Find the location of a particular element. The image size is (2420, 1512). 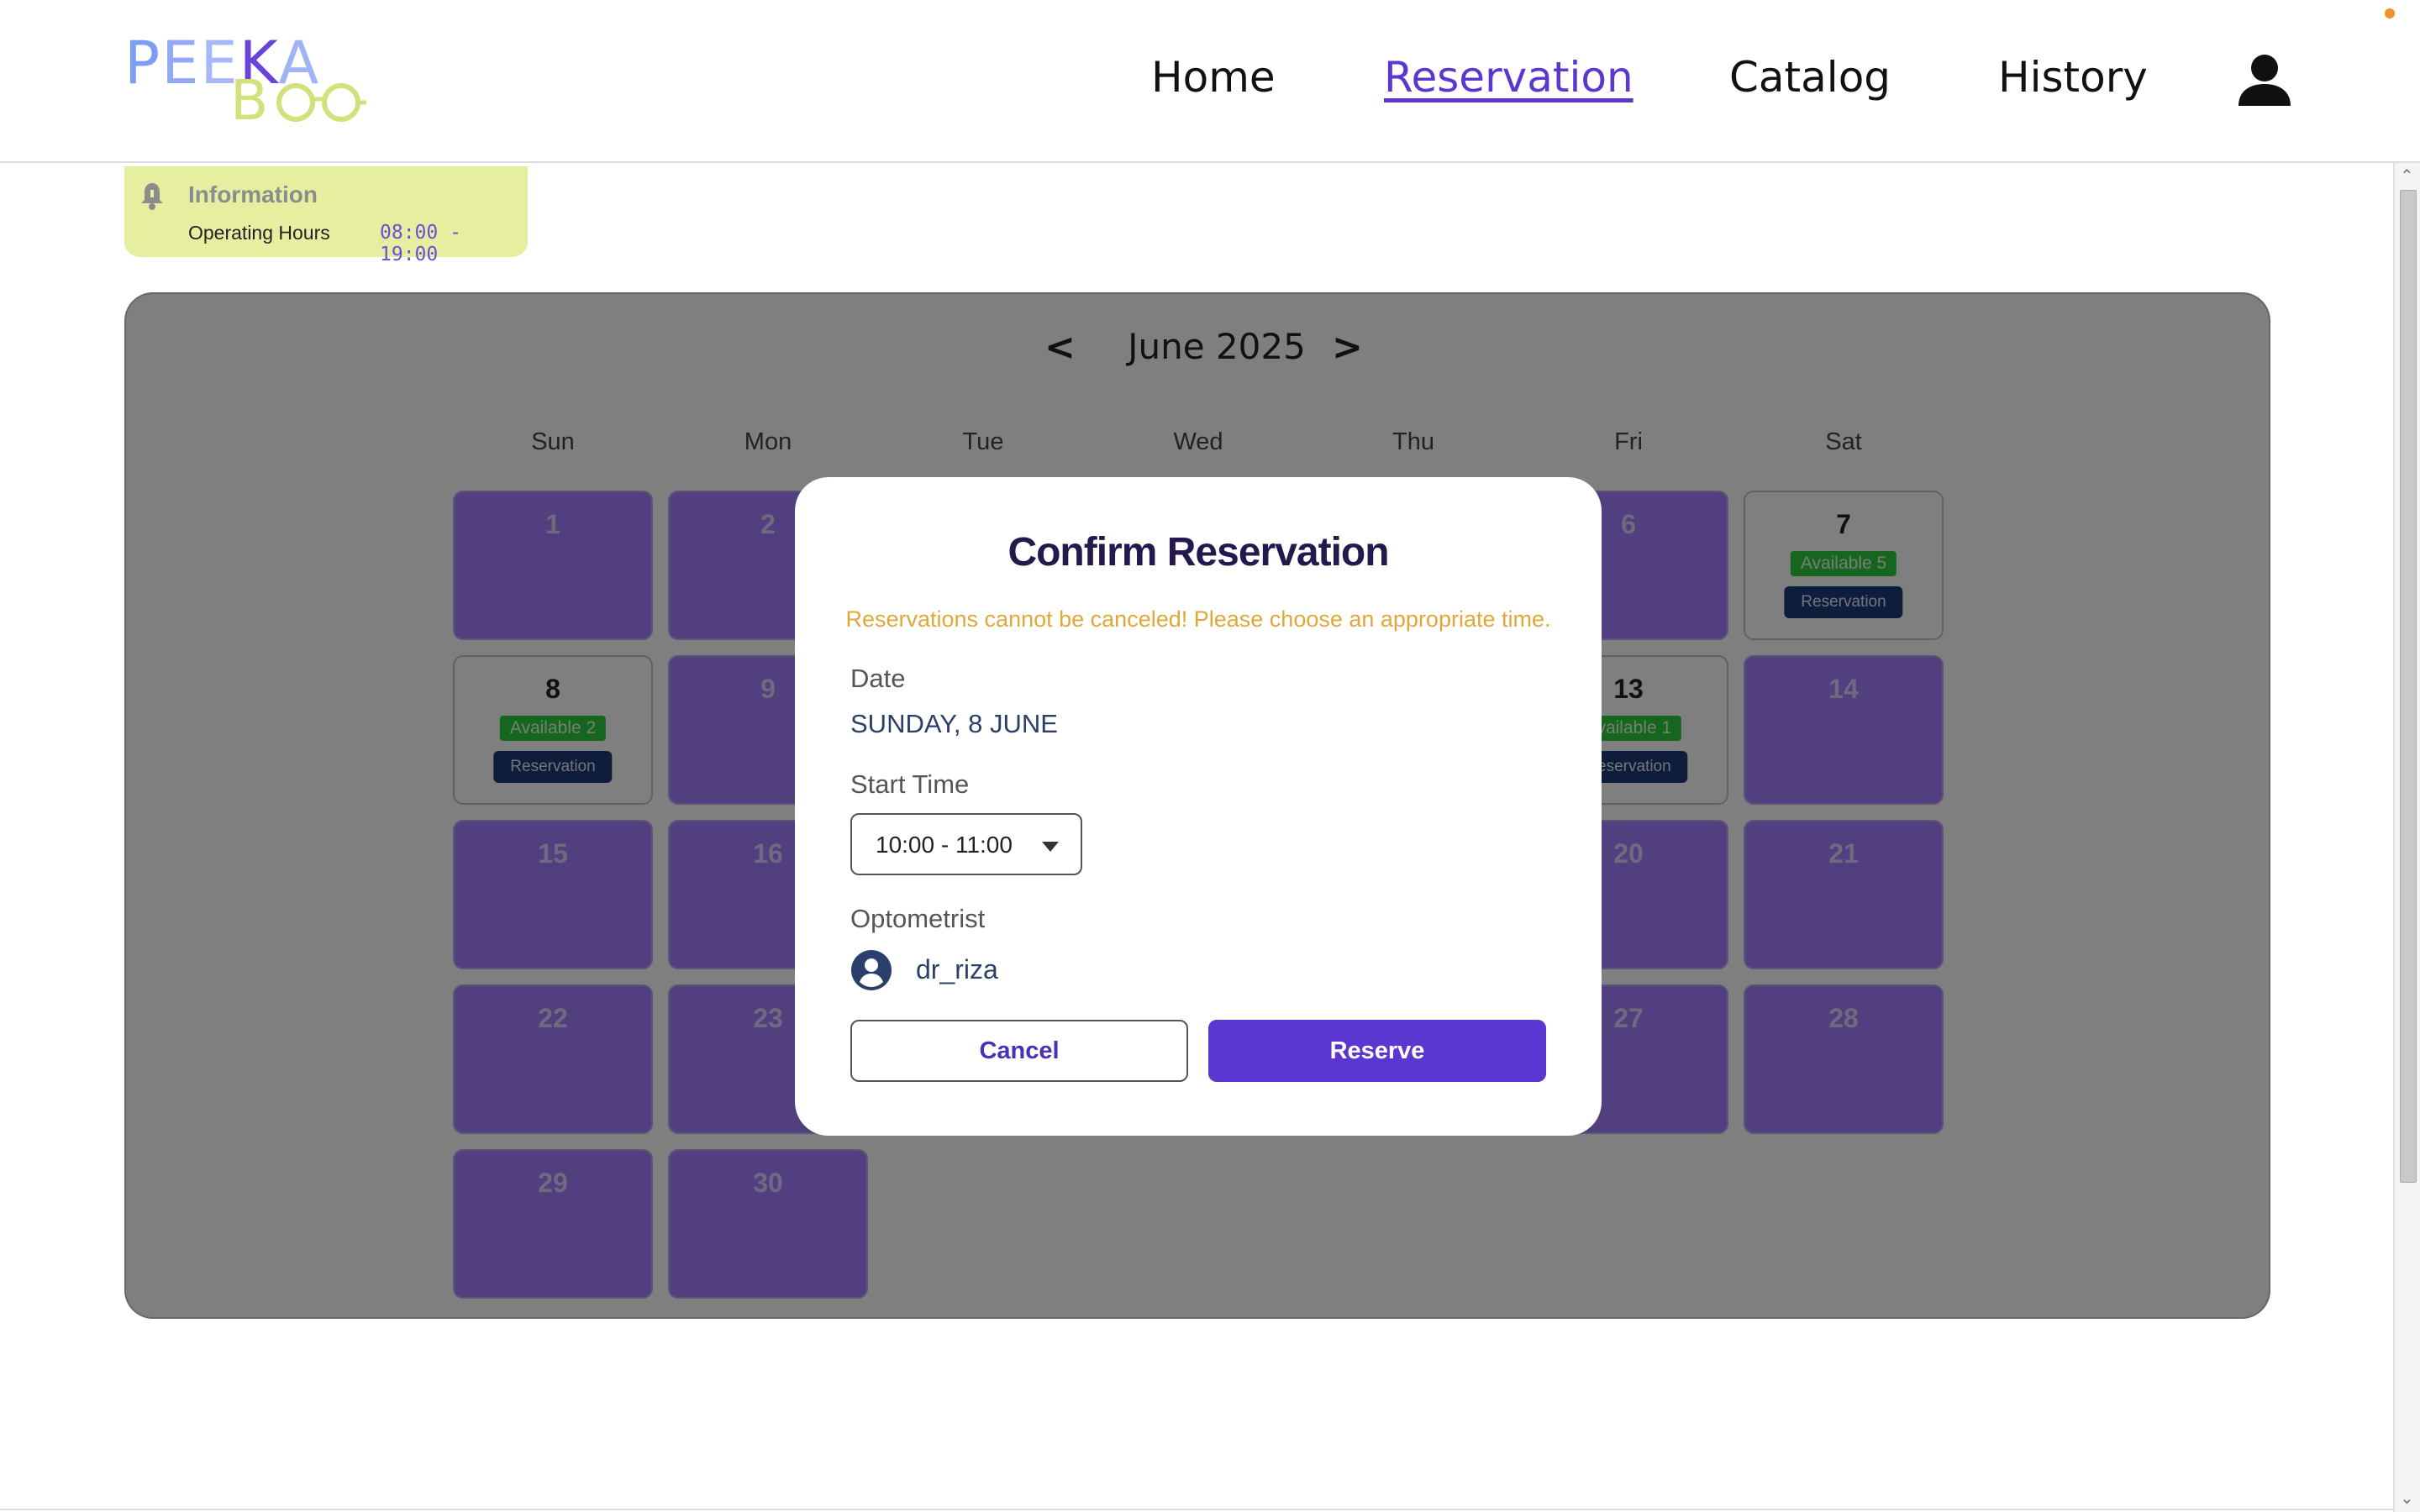

operating-hours-value: 08:00 - 19:00 is located at coordinates (420, 243).